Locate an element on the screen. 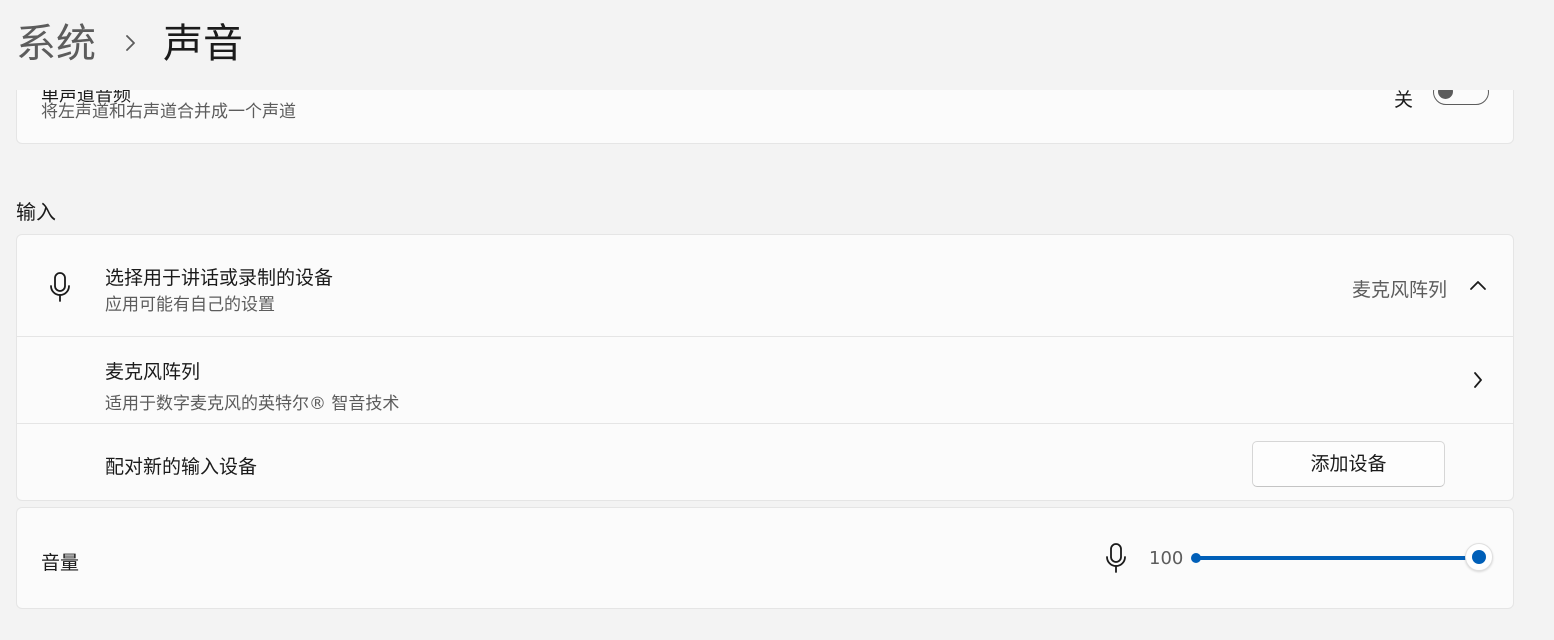 The image size is (1554, 640). chevron-up-icon is located at coordinates (1478, 285).